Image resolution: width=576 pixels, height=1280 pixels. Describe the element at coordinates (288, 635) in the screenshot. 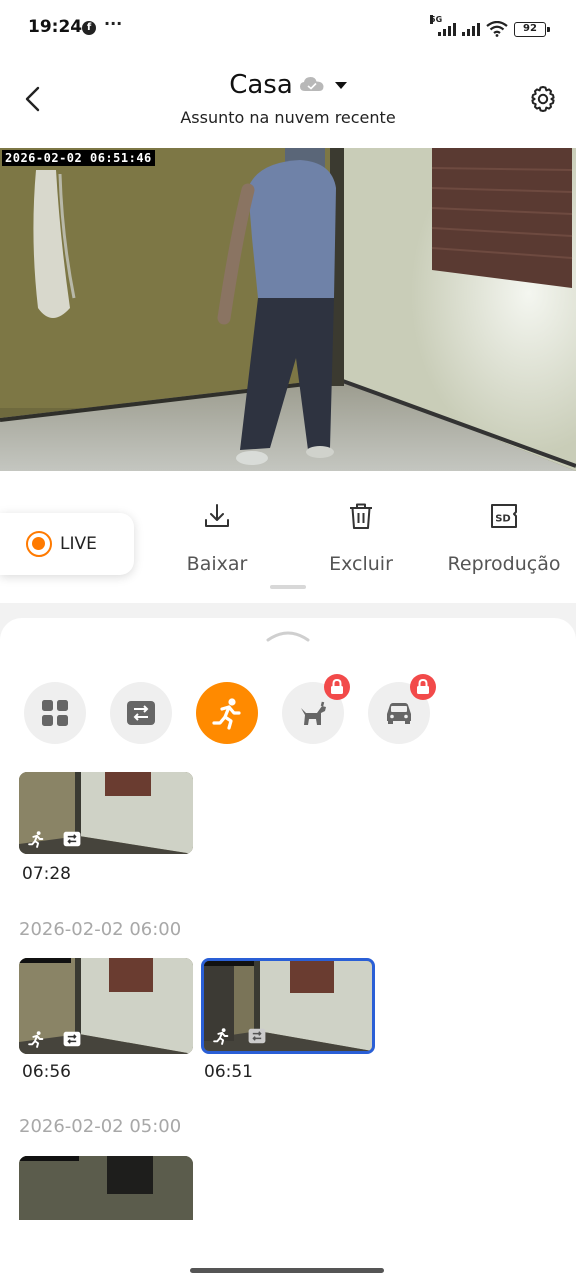

I see `chevron-up-icon` at that location.